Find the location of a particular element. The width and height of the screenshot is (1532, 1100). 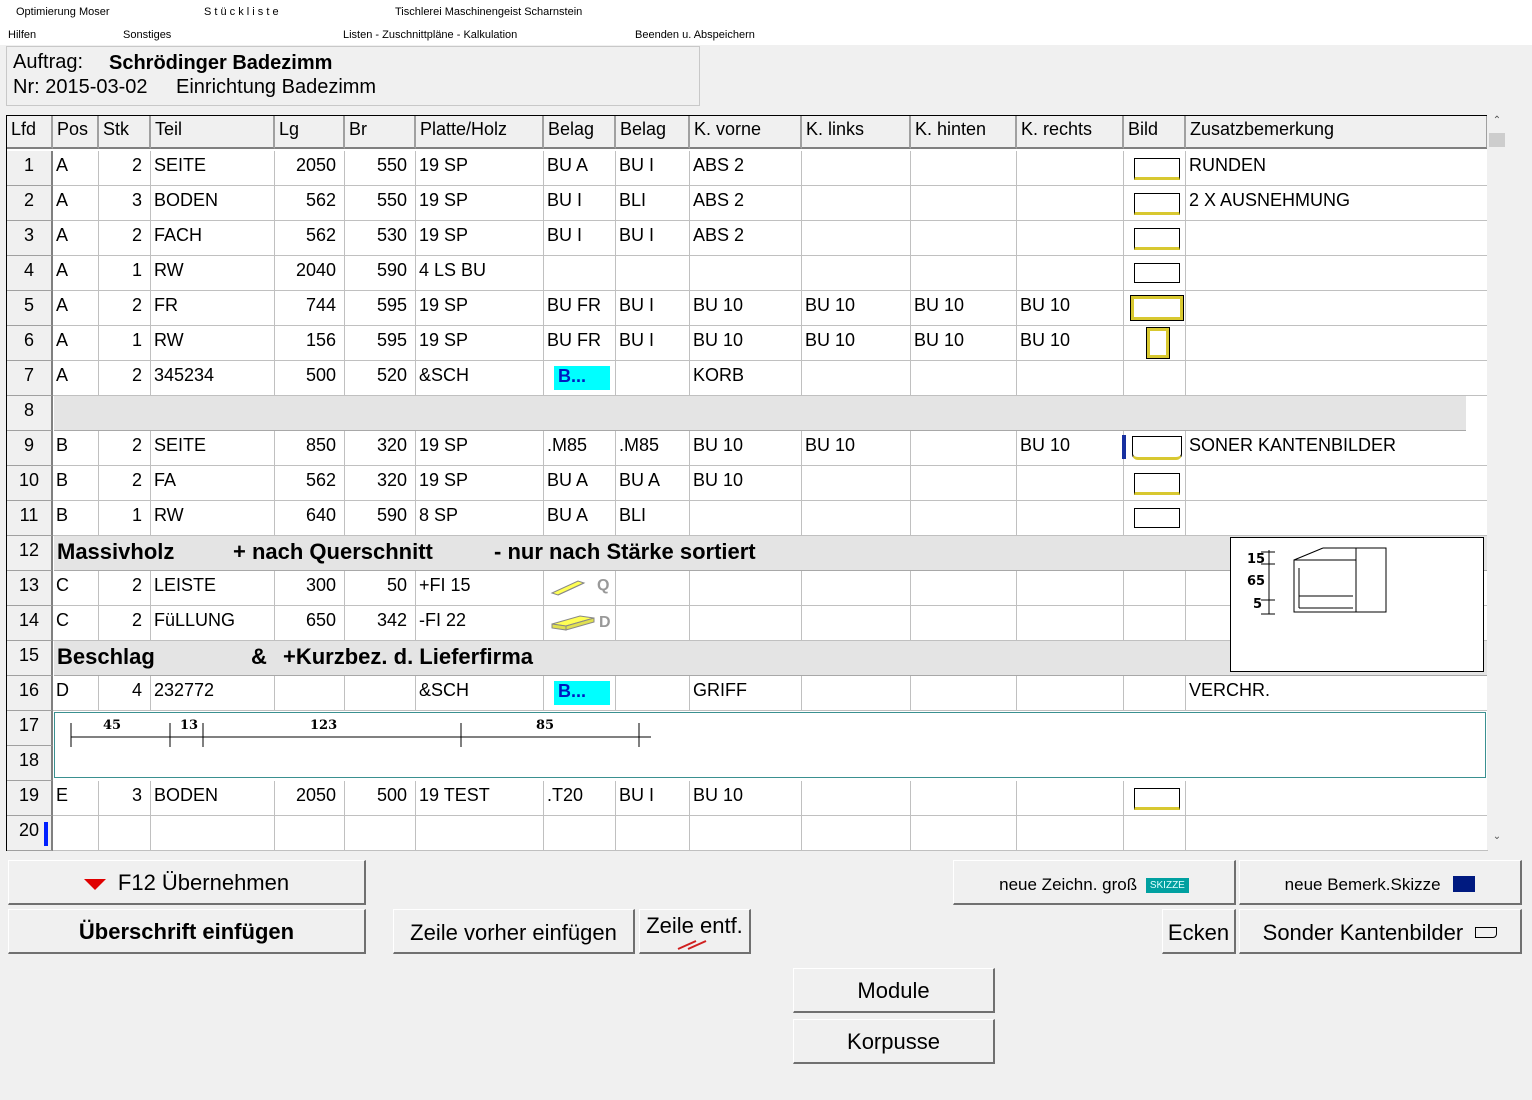

cell-pos: D is located at coordinates (76, 693).